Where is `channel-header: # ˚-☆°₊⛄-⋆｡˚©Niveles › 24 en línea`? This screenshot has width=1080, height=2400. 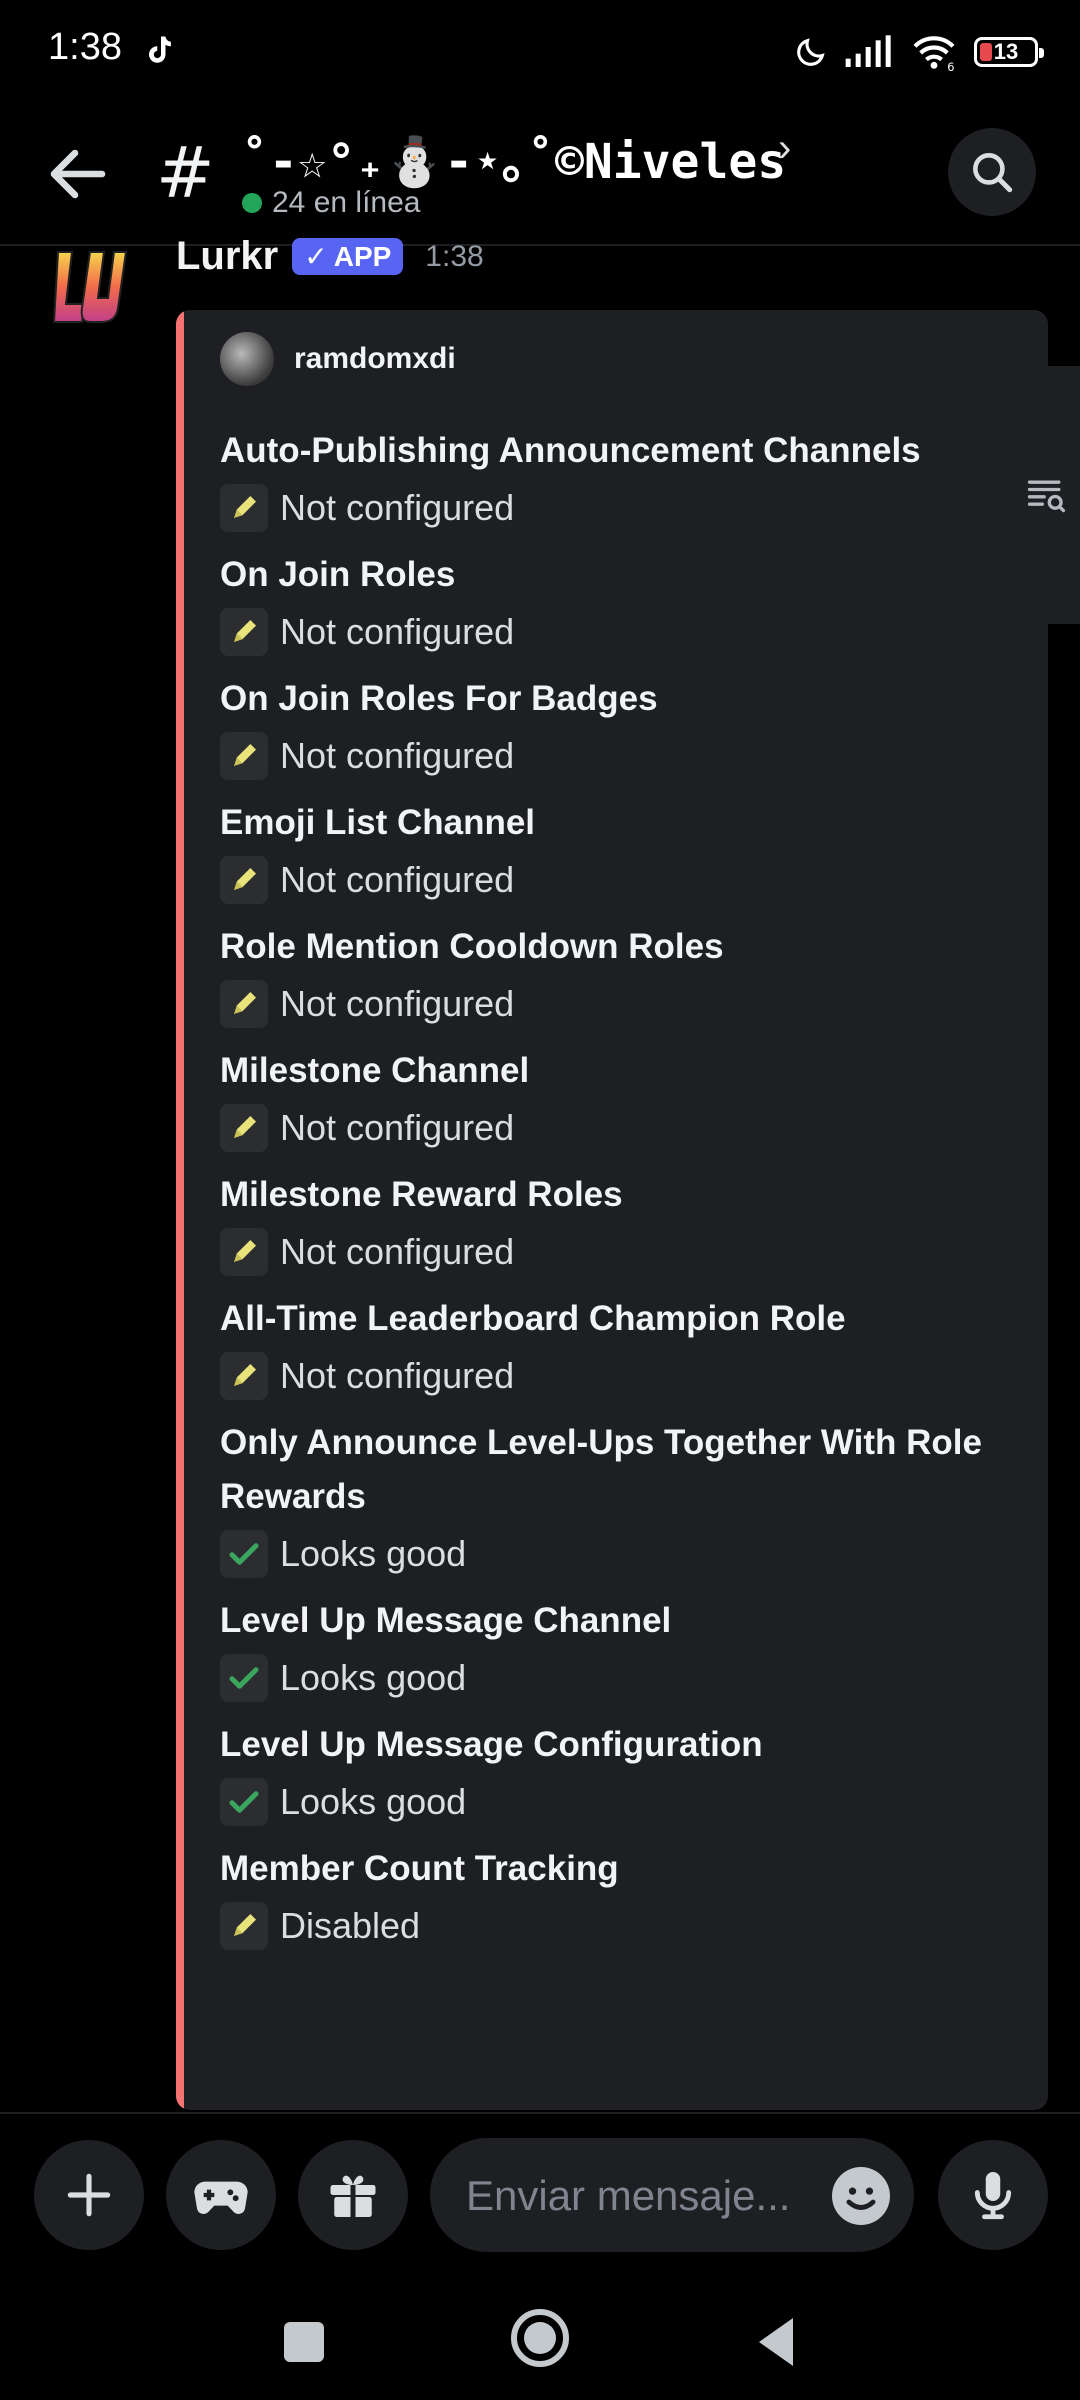 channel-header: # ˚-☆°₊⛄-⋆｡˚©Niveles › 24 en línea is located at coordinates (540, 175).